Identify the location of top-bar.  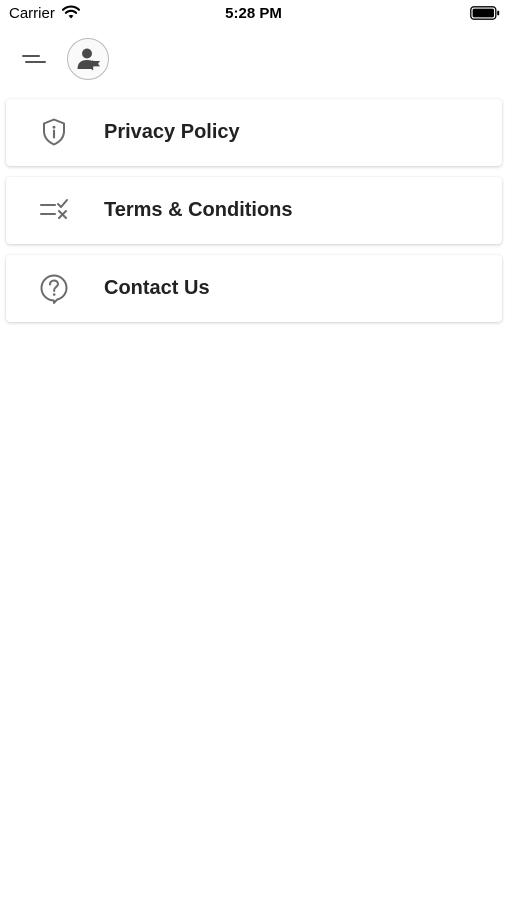
(253, 60).